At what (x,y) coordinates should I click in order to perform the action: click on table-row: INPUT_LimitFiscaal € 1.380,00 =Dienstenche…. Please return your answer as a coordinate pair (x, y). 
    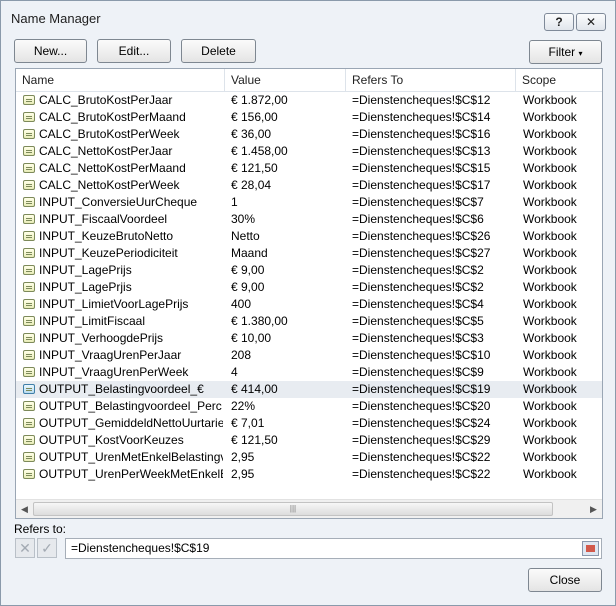
    Looking at the image, I should click on (309, 321).